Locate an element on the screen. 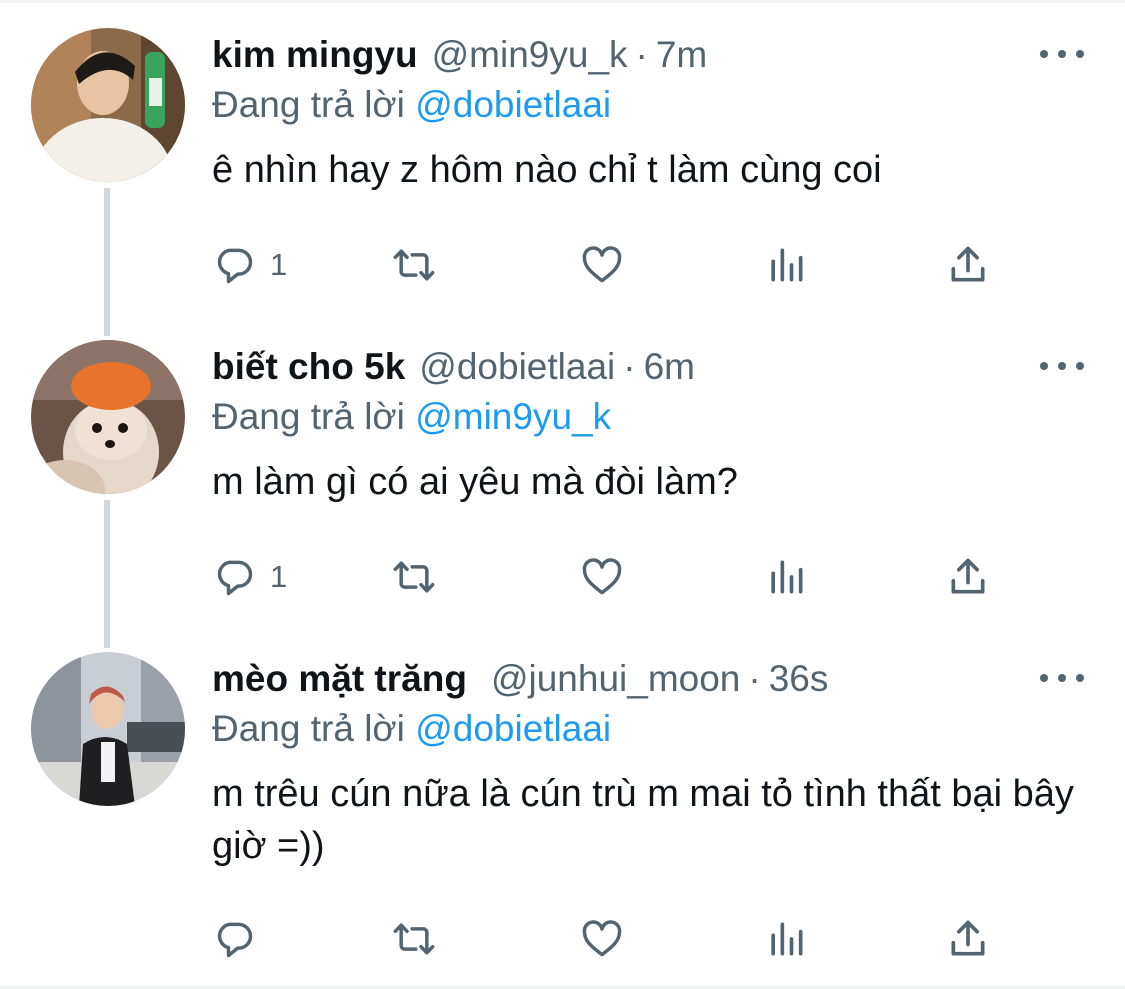 The height and width of the screenshot is (989, 1125). display-name: kim mingyu is located at coordinates (315, 55).